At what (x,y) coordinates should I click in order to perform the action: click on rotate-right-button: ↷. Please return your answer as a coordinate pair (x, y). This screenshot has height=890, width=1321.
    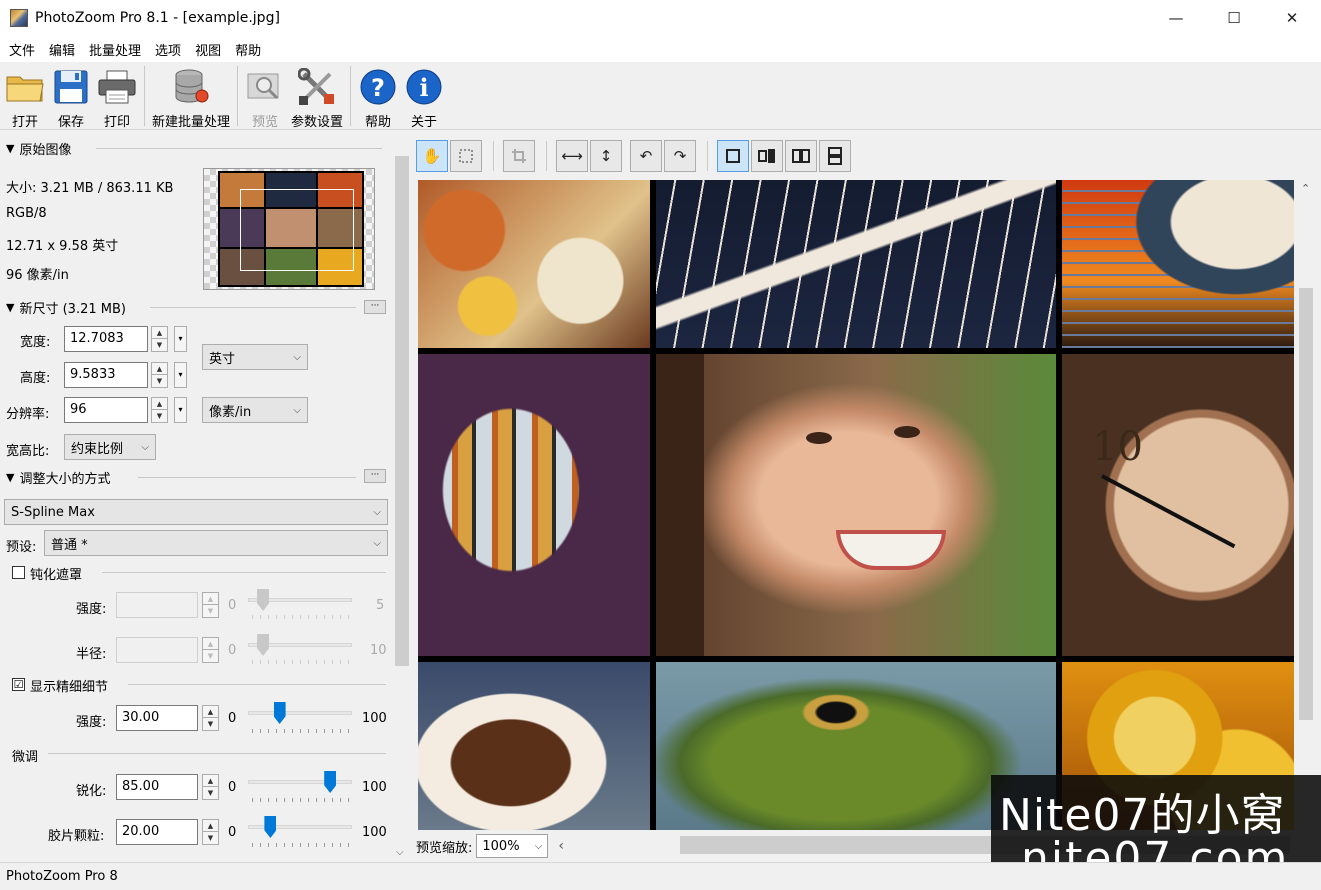
    Looking at the image, I should click on (680, 156).